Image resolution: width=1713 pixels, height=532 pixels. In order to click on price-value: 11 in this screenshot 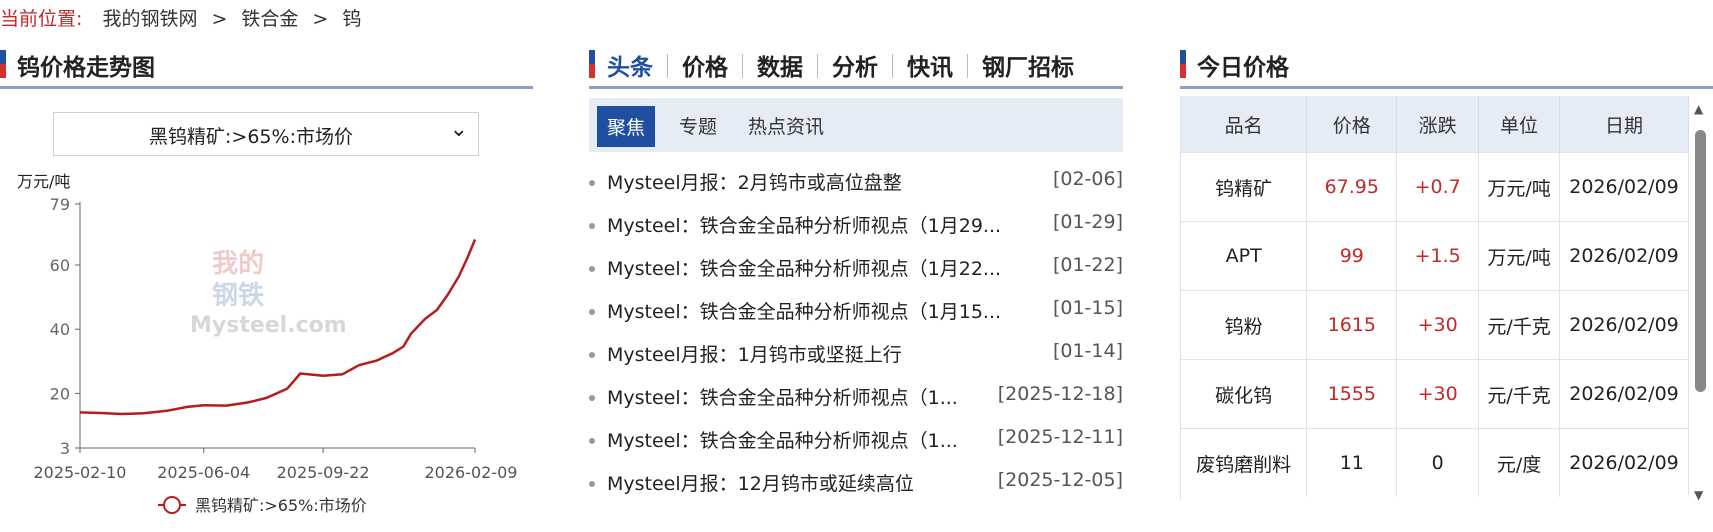, I will do `click(1352, 462)`.